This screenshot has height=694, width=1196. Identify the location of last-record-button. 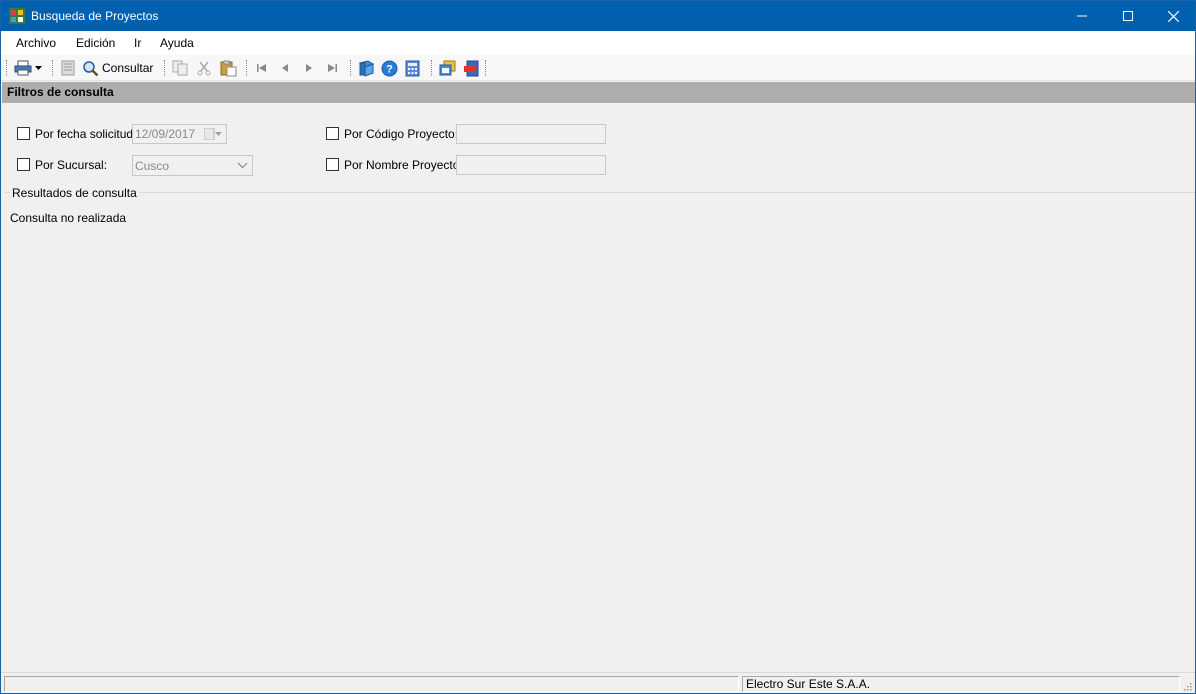
(332, 68).